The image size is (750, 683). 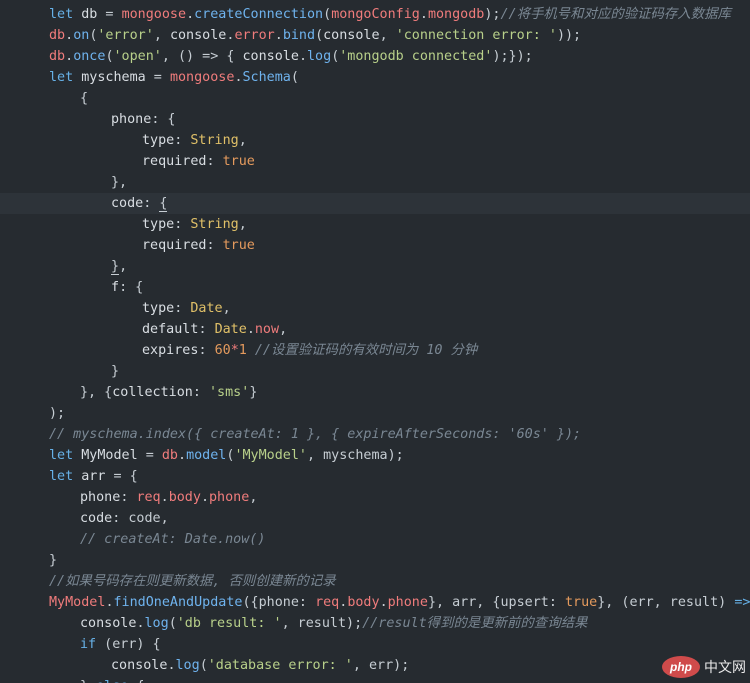 What do you see at coordinates (512, 56) in the screenshot?
I see `code-token: );});` at bounding box center [512, 56].